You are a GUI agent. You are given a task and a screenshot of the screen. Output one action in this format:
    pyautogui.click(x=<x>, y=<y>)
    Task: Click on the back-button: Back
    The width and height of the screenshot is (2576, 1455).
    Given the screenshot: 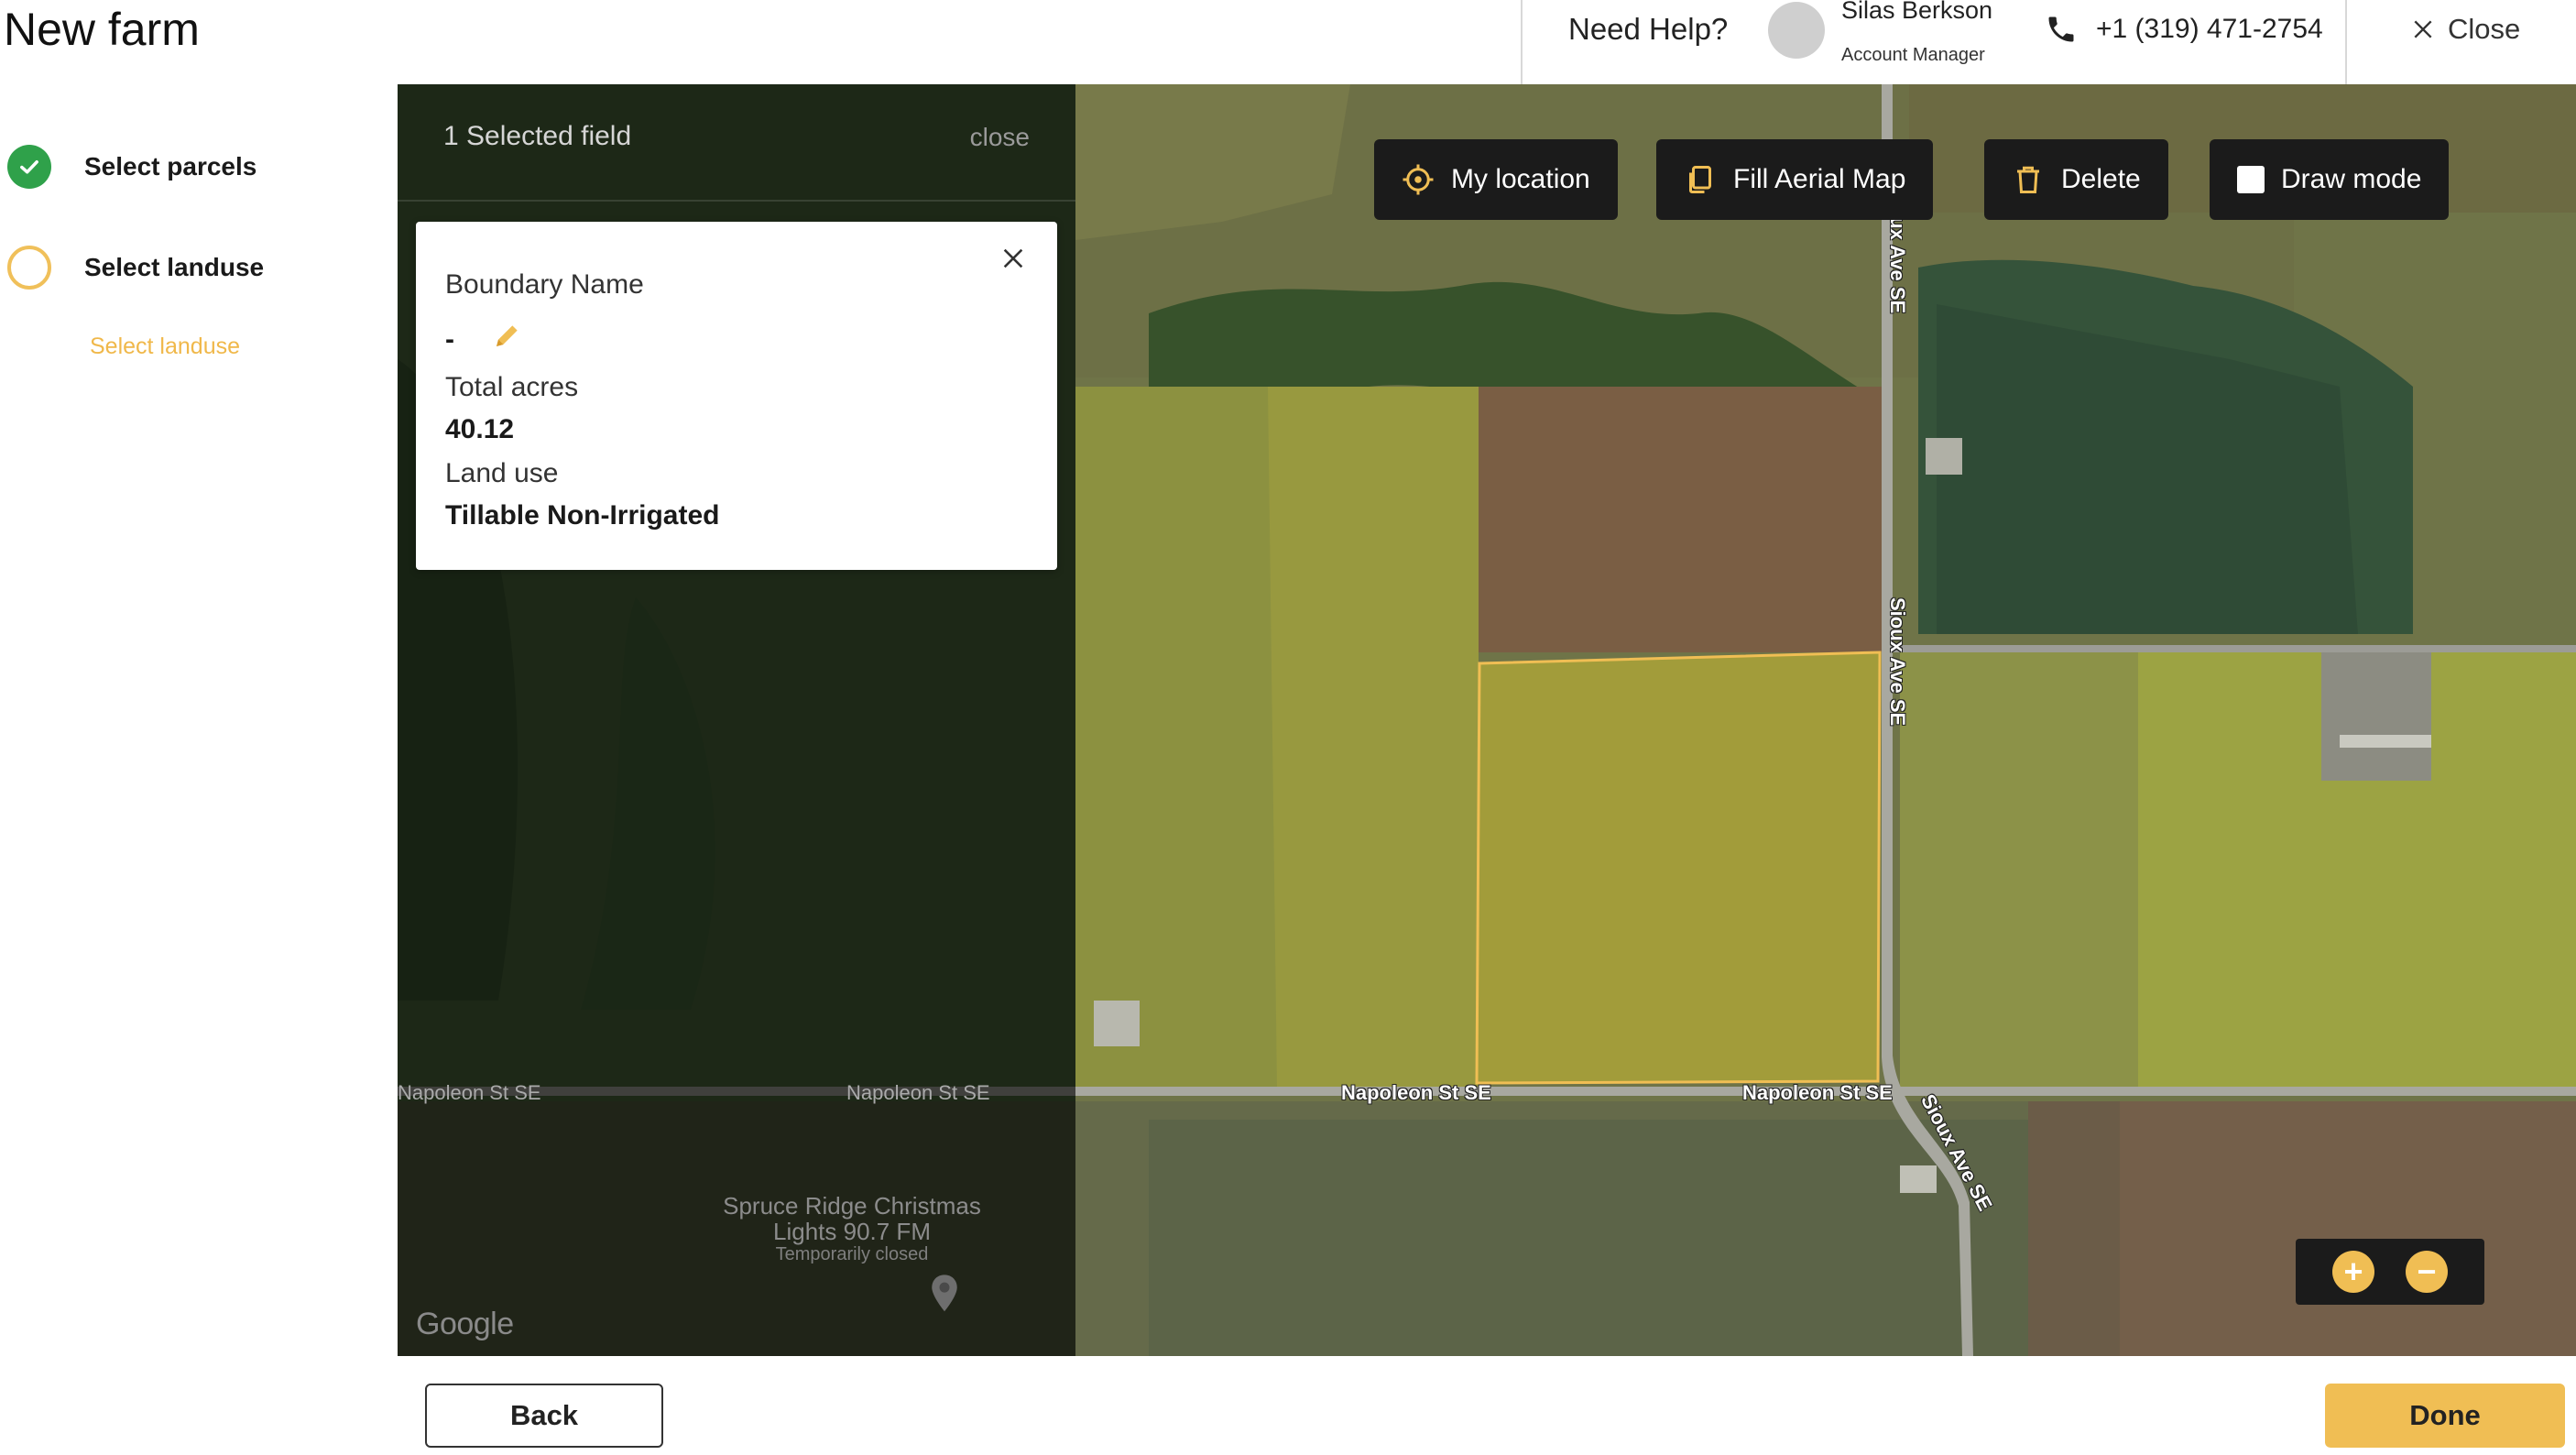 What is the action you would take?
    pyautogui.click(x=544, y=1416)
    